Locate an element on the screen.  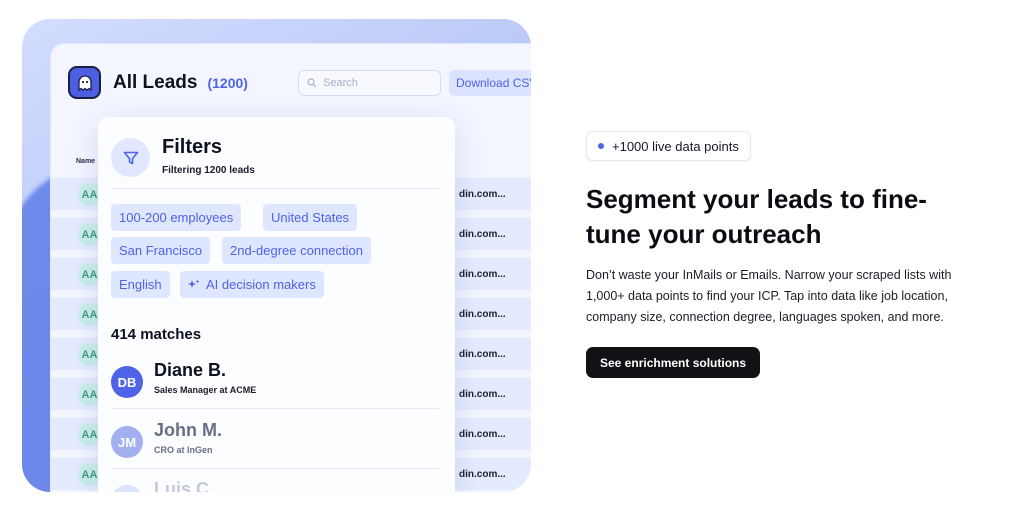
filter-chip-ai-label: AI decision makers is located at coordinates (261, 284).